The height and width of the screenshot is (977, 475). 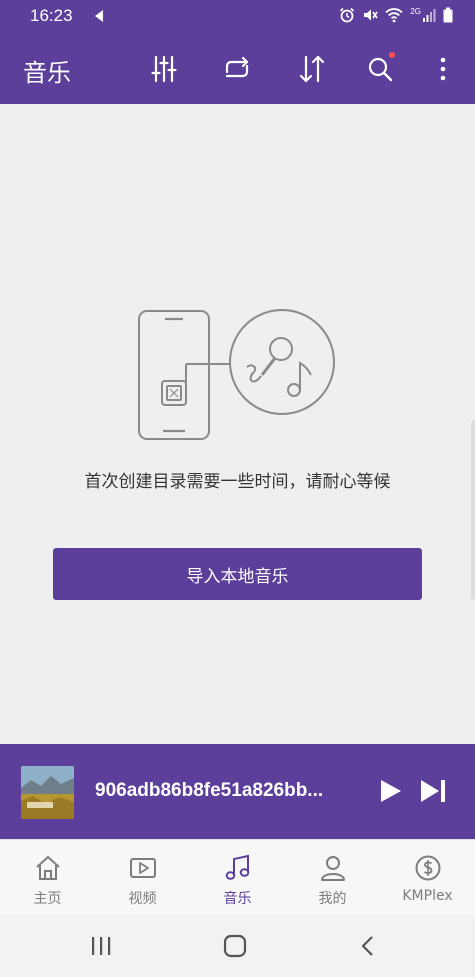 I want to click on nav-item-kmplex: KMPlex, so click(x=427, y=877).